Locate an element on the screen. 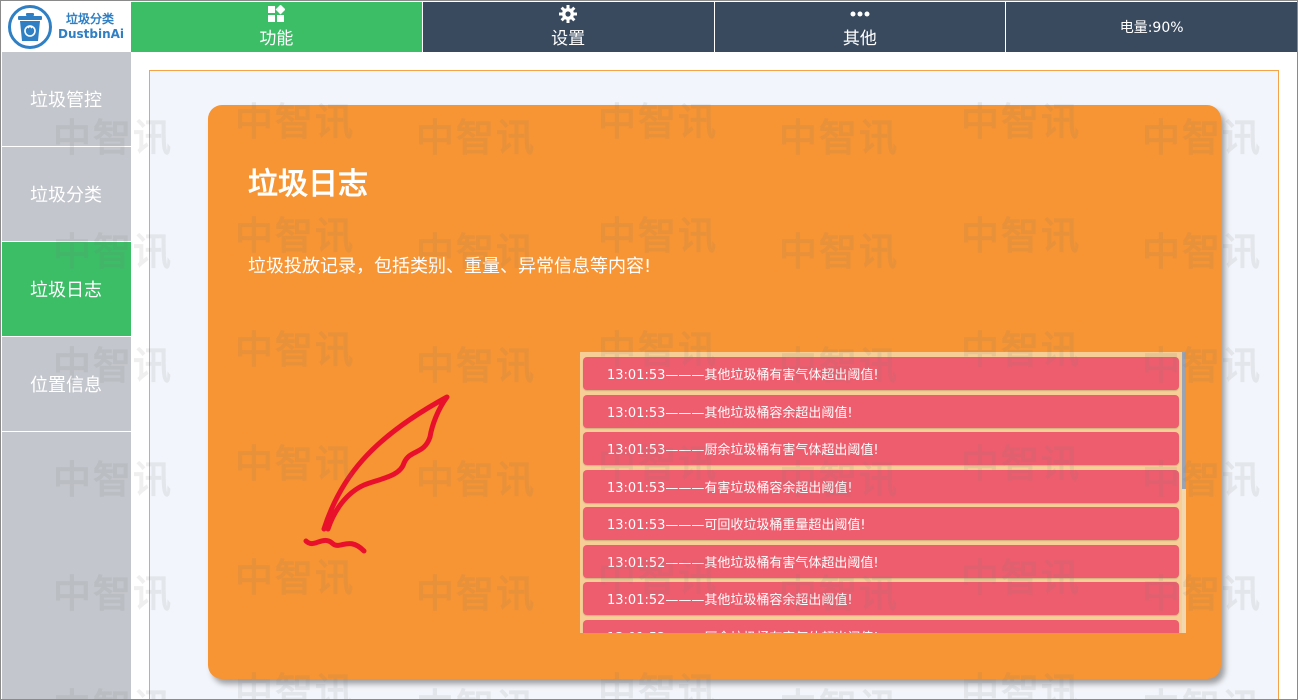 This screenshot has width=1298, height=700. sidebar-item-waste-sorting: 垃圾分类 is located at coordinates (66, 194).